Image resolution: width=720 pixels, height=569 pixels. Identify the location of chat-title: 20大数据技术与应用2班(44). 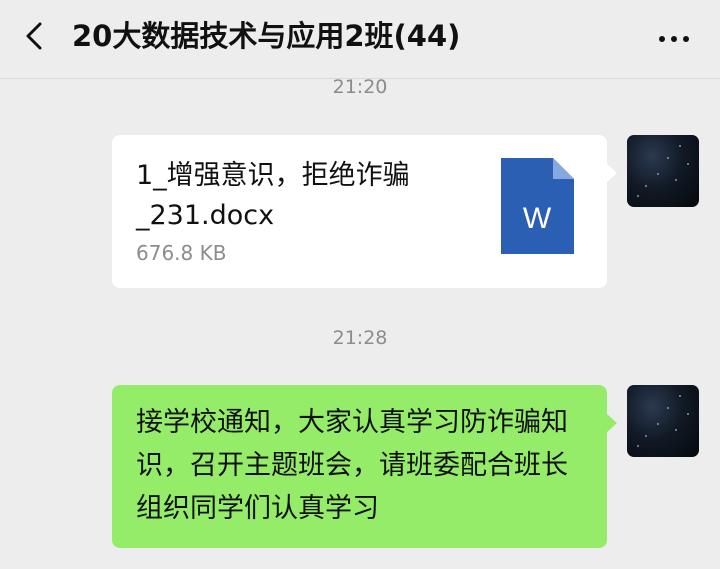
(266, 36).